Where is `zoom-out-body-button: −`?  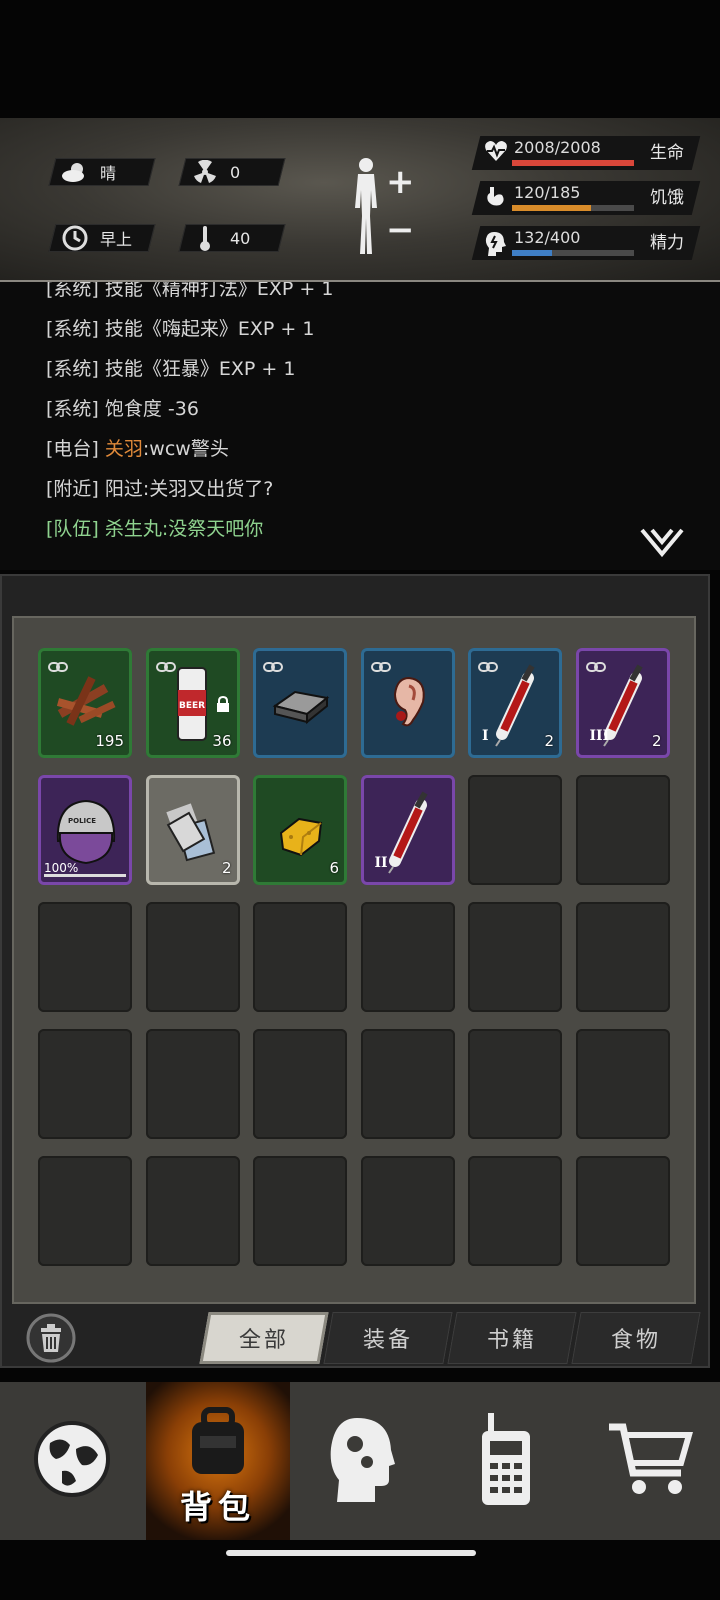 zoom-out-body-button: − is located at coordinates (400, 230).